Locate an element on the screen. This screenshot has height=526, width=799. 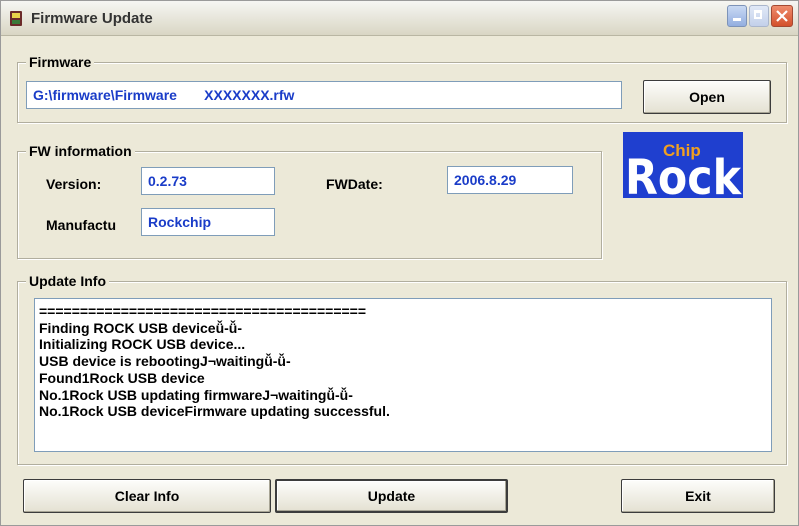
title-bar: Firmware Update is located at coordinates (399, 18).